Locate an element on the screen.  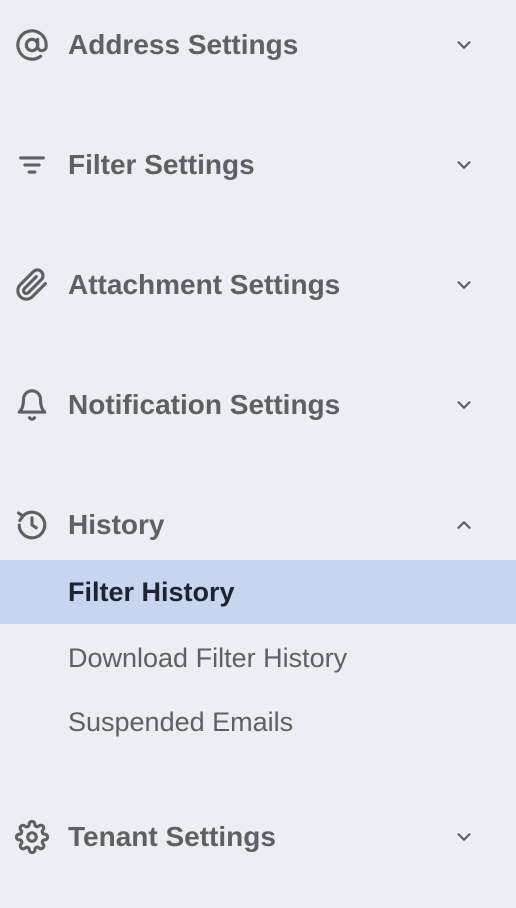
sub-item-label: Suspended Emails is located at coordinates (181, 721).